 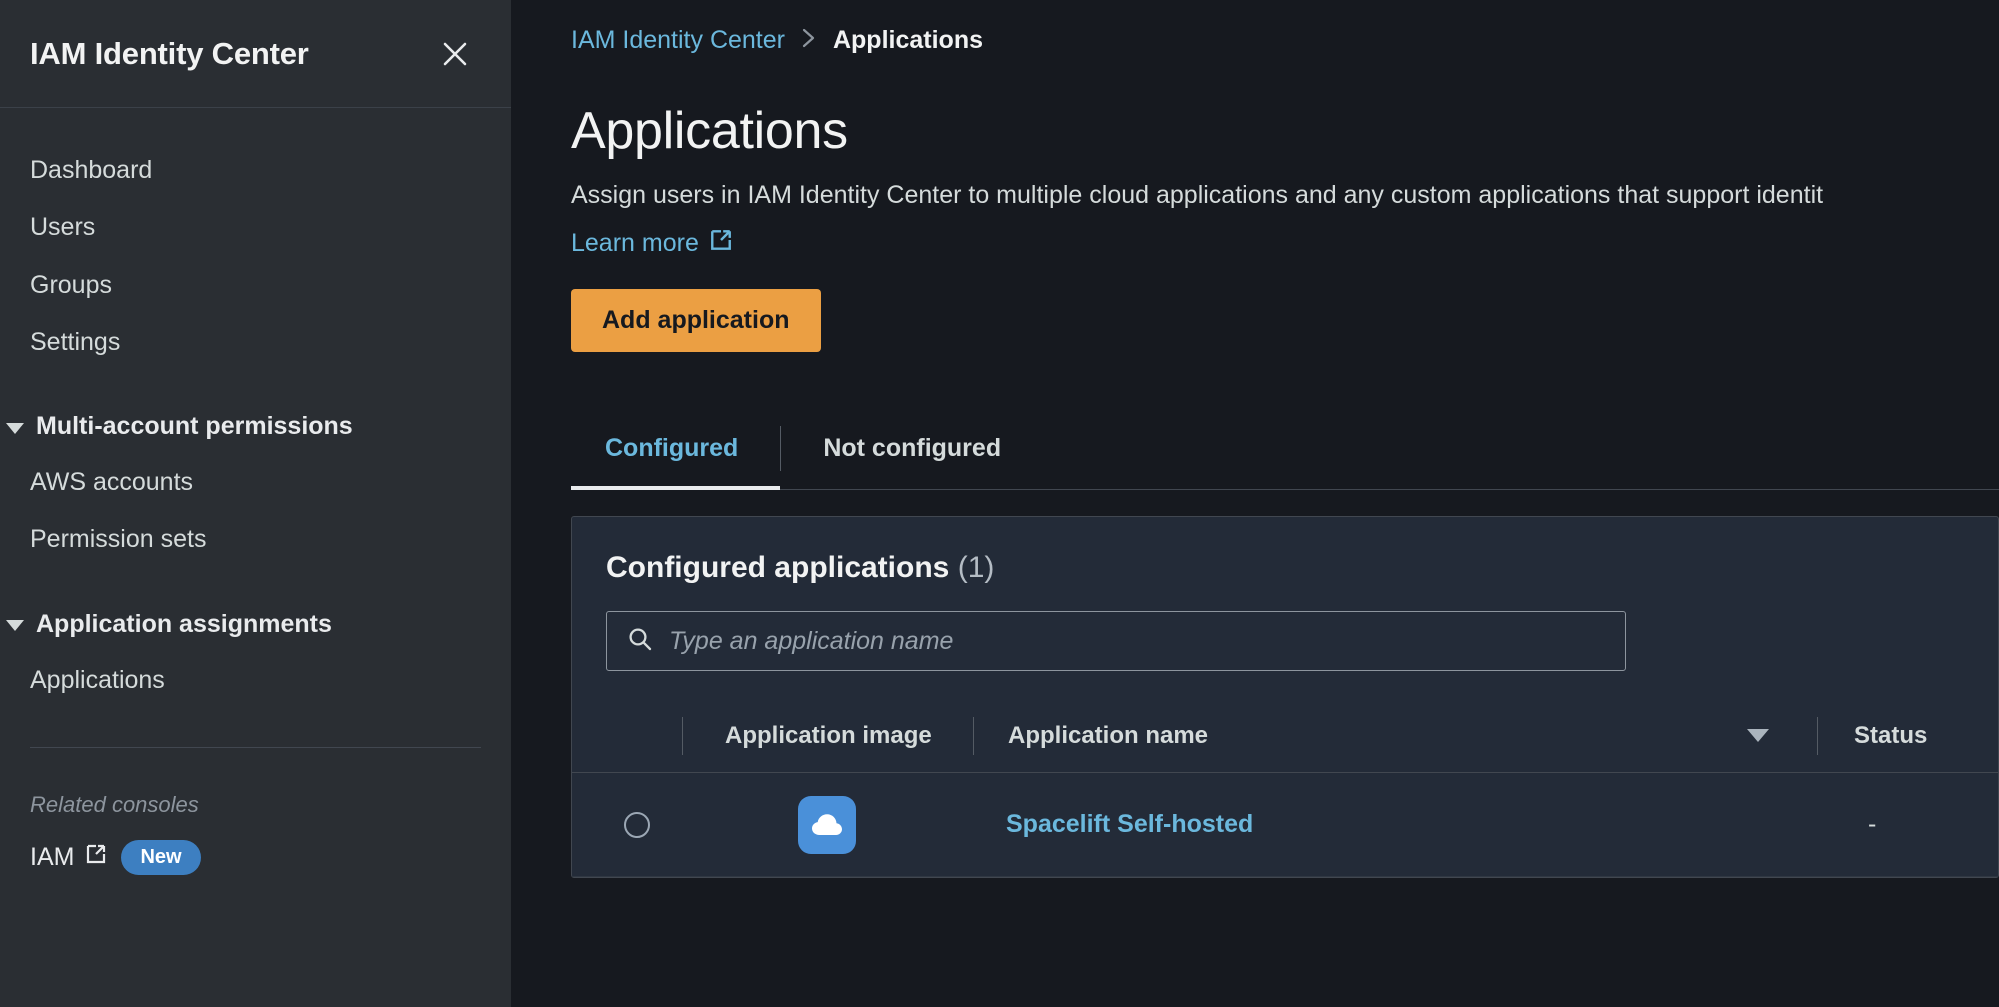 What do you see at coordinates (1129, 824) in the screenshot?
I see `application-name-link: Spacelift Self-hosted` at bounding box center [1129, 824].